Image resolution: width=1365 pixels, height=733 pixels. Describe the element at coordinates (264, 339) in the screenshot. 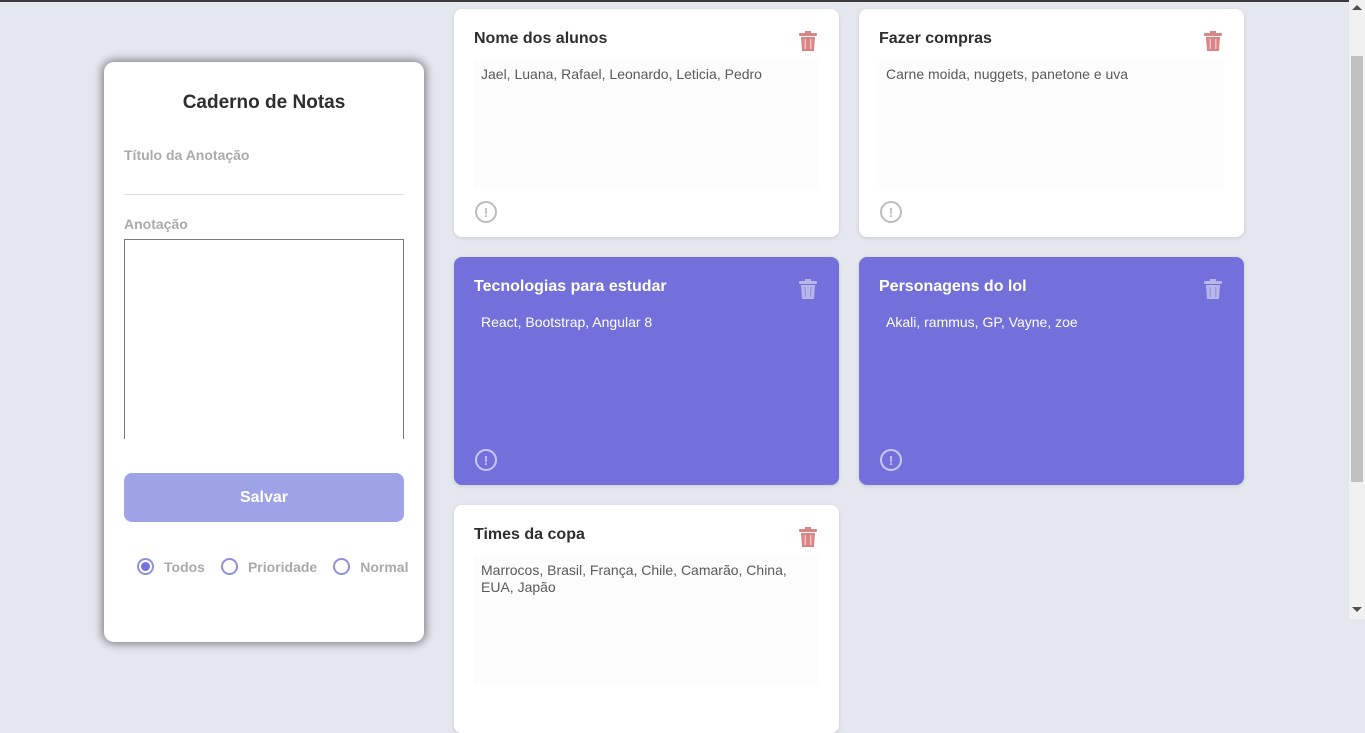

I see `note-content-textarea` at that location.